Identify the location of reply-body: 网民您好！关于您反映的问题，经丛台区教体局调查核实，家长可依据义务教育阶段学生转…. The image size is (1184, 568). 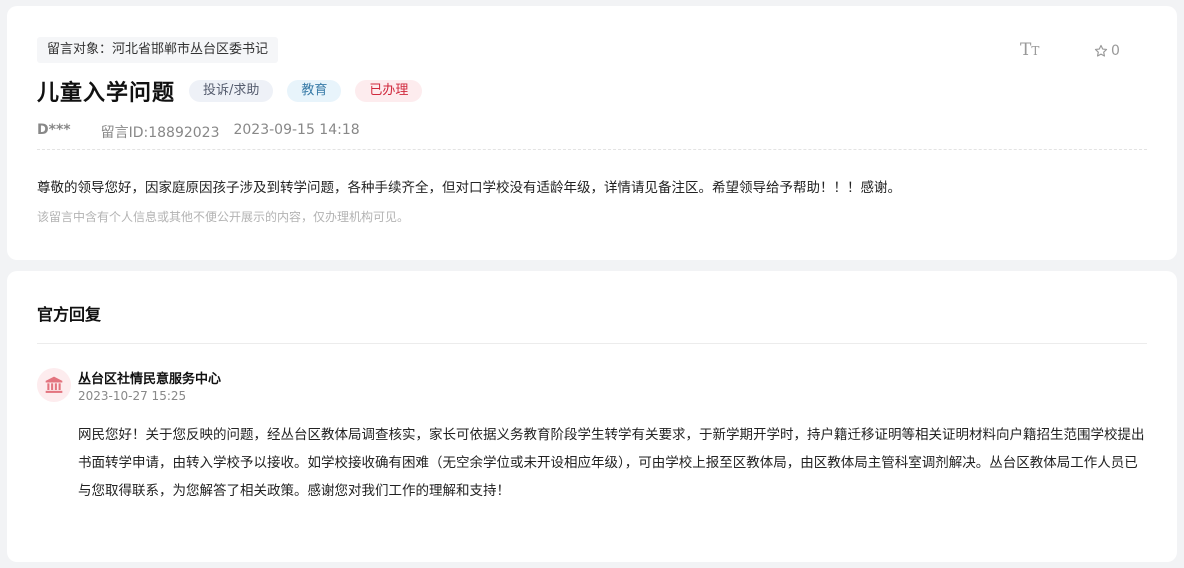
(611, 463).